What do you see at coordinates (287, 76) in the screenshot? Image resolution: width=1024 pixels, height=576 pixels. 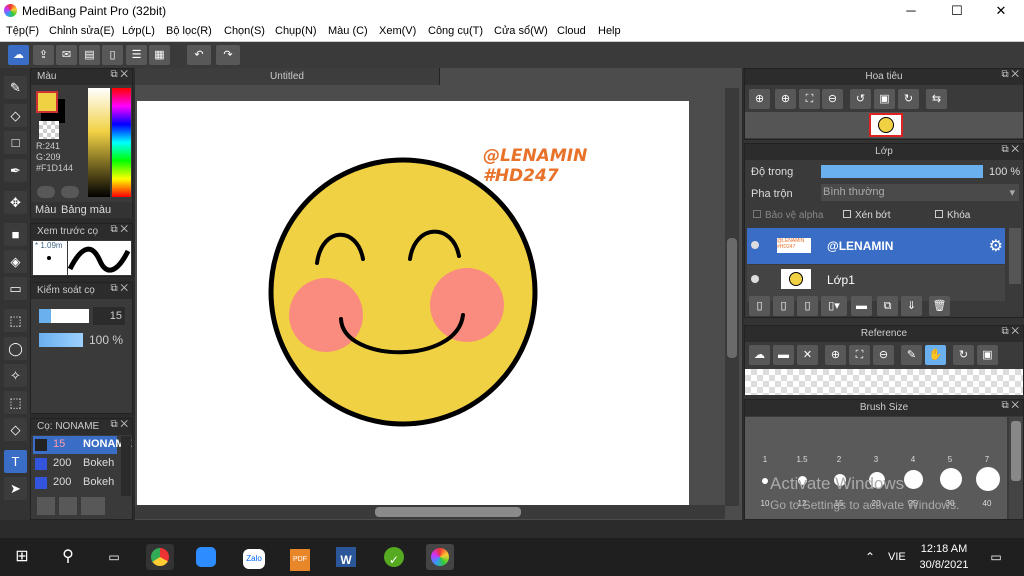 I see `document-tab: Untitled` at bounding box center [287, 76].